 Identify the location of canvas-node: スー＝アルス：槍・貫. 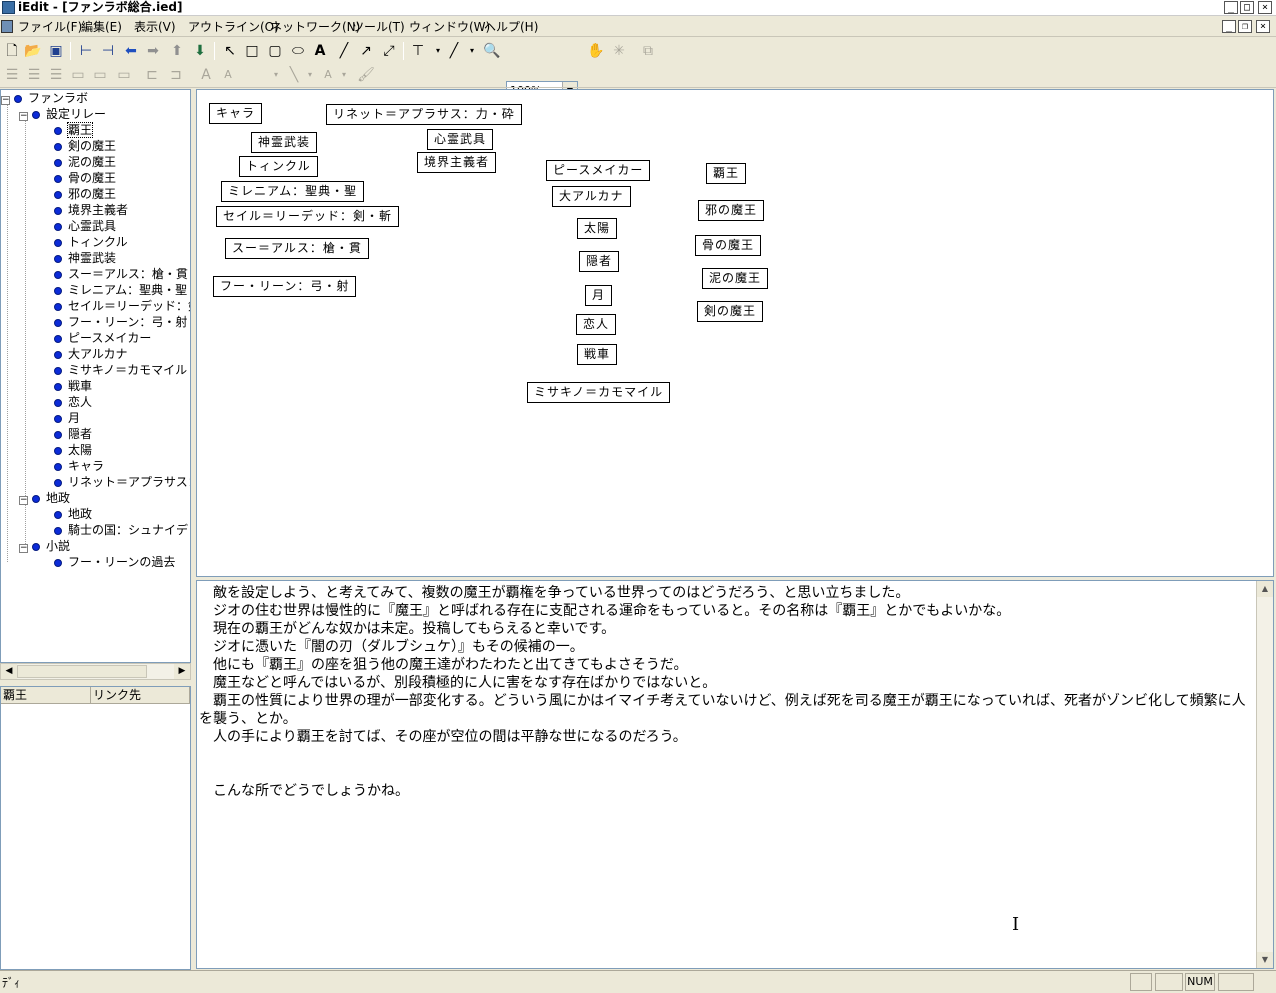
(297, 248).